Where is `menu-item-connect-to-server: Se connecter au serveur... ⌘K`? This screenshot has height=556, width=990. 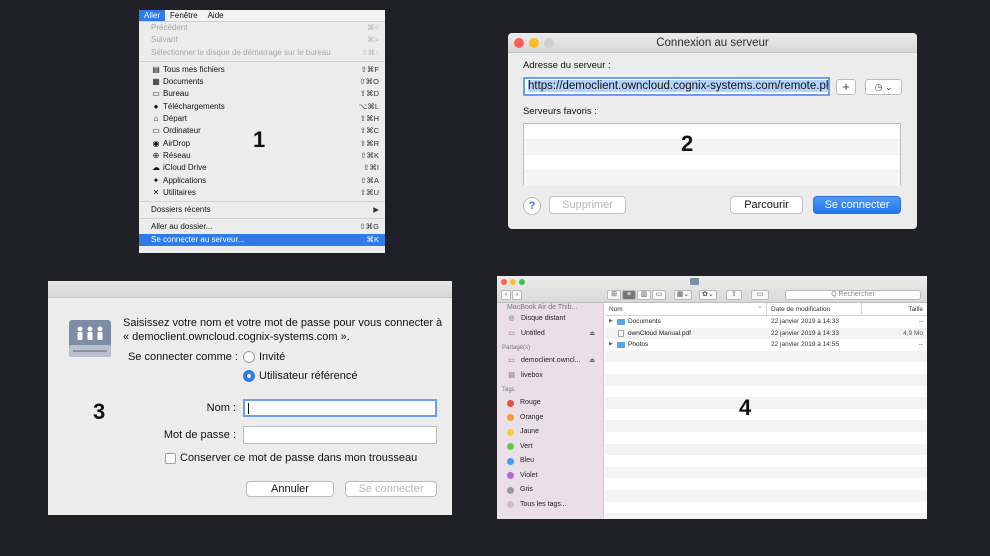 menu-item-connect-to-server: Se connecter au serveur... ⌘K is located at coordinates (262, 240).